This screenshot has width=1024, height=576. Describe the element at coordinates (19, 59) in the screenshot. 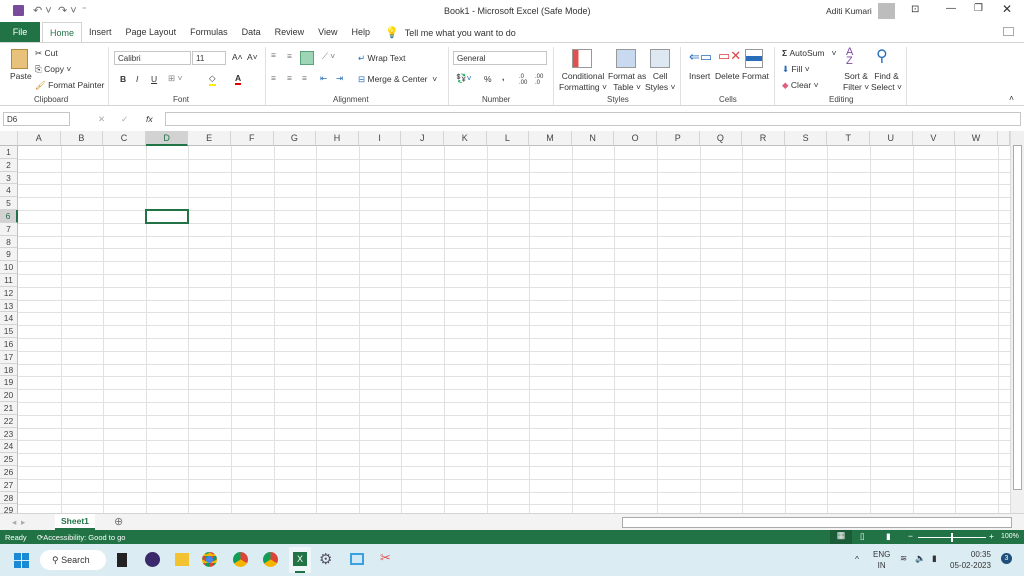

I see `paste-icon` at that location.